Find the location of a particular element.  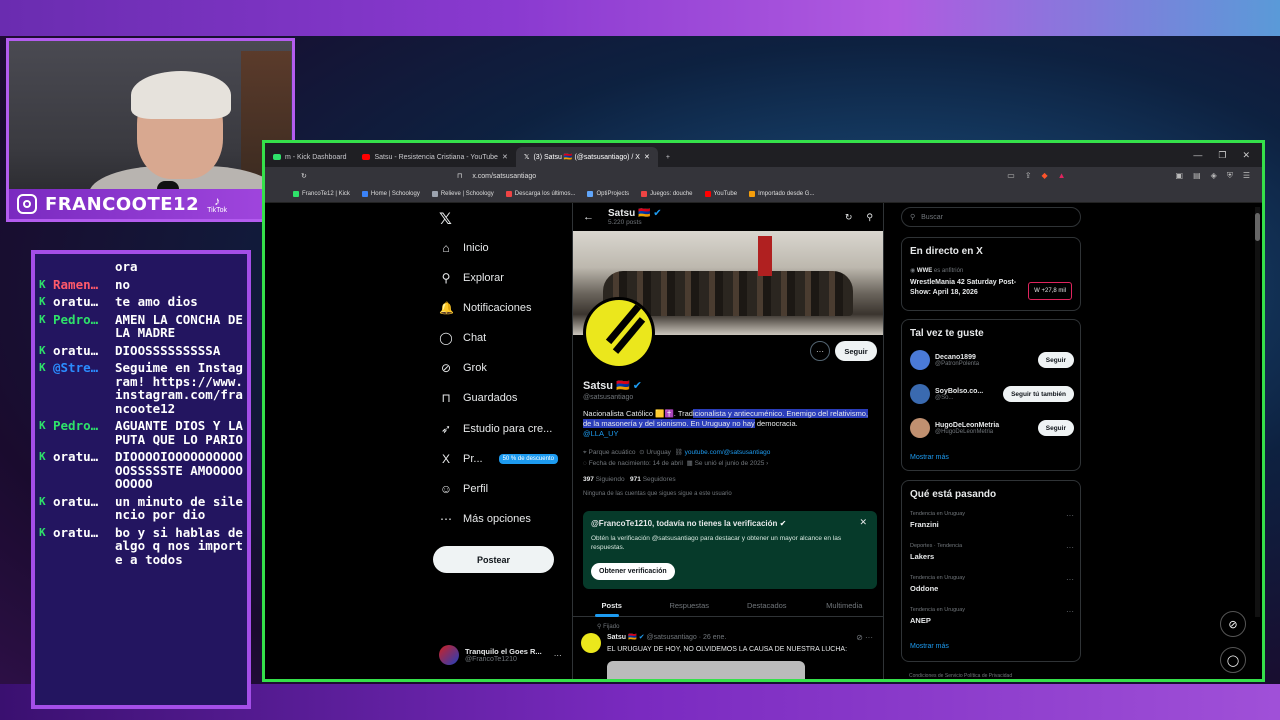

show-more-link: Mostrar más is located at coordinates (929, 457).